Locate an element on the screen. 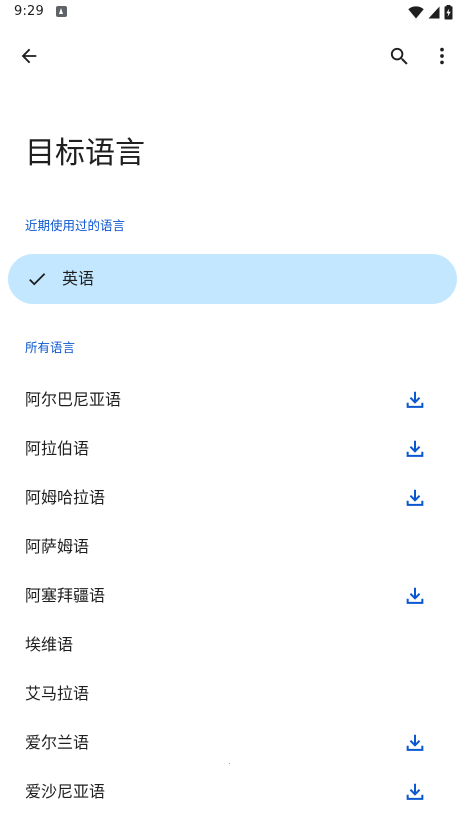 The width and height of the screenshot is (465, 826). more-options-button is located at coordinates (442, 58).